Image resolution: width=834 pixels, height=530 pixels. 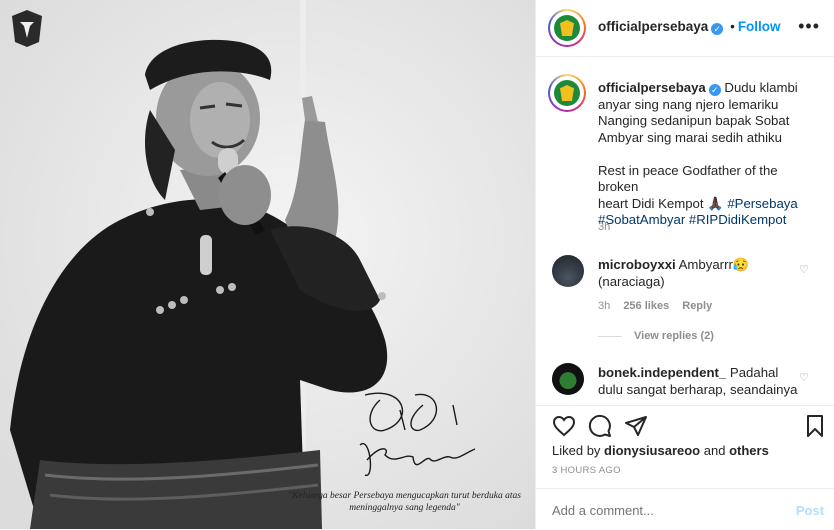 What do you see at coordinates (567, 28) in the screenshot?
I see `profile-avatar` at bounding box center [567, 28].